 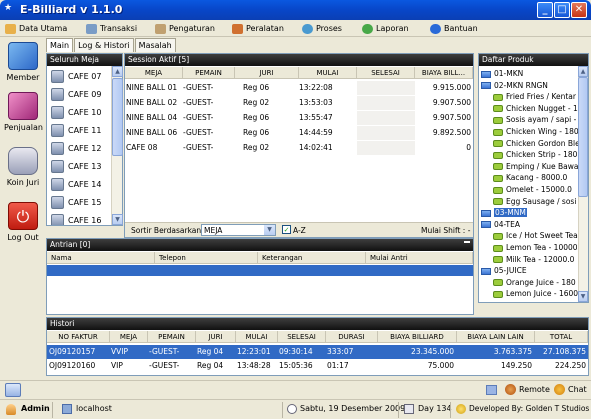 What do you see at coordinates (209, 73) in the screenshot?
I see `session-col-pemain: PEMAIN` at bounding box center [209, 73].